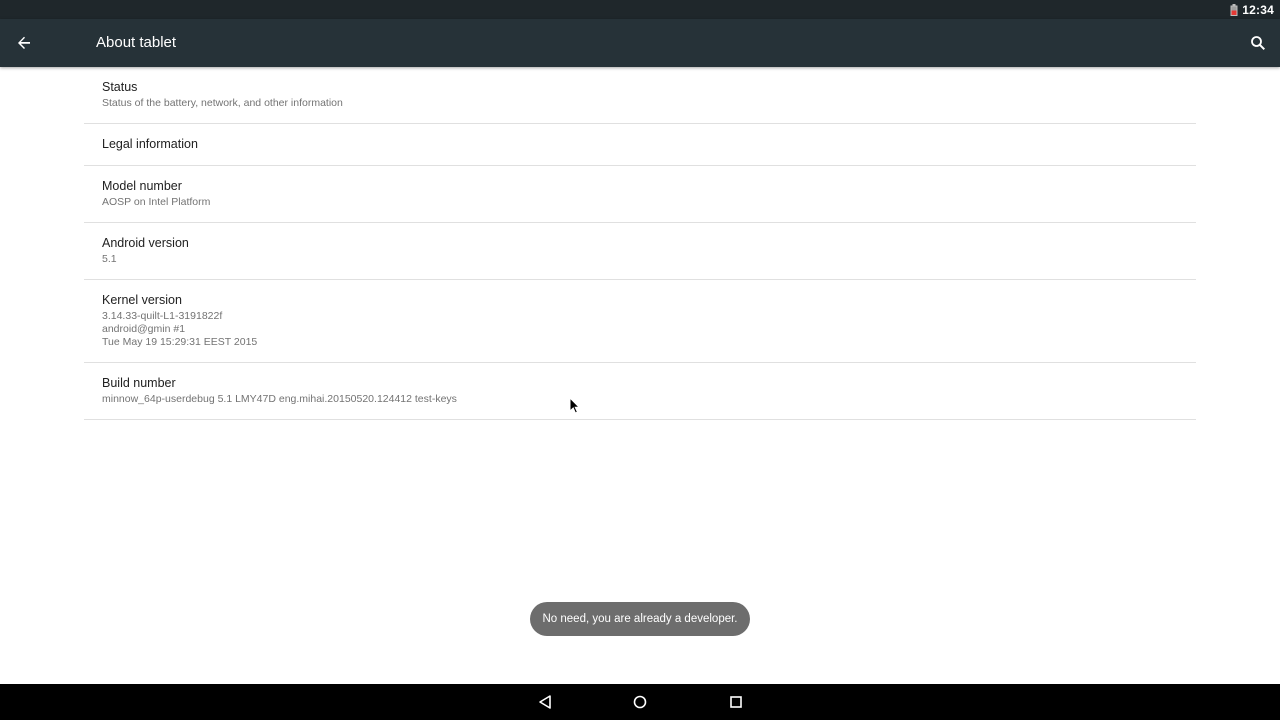 The height and width of the screenshot is (720, 1280). I want to click on nav-recents-icon, so click(736, 702).